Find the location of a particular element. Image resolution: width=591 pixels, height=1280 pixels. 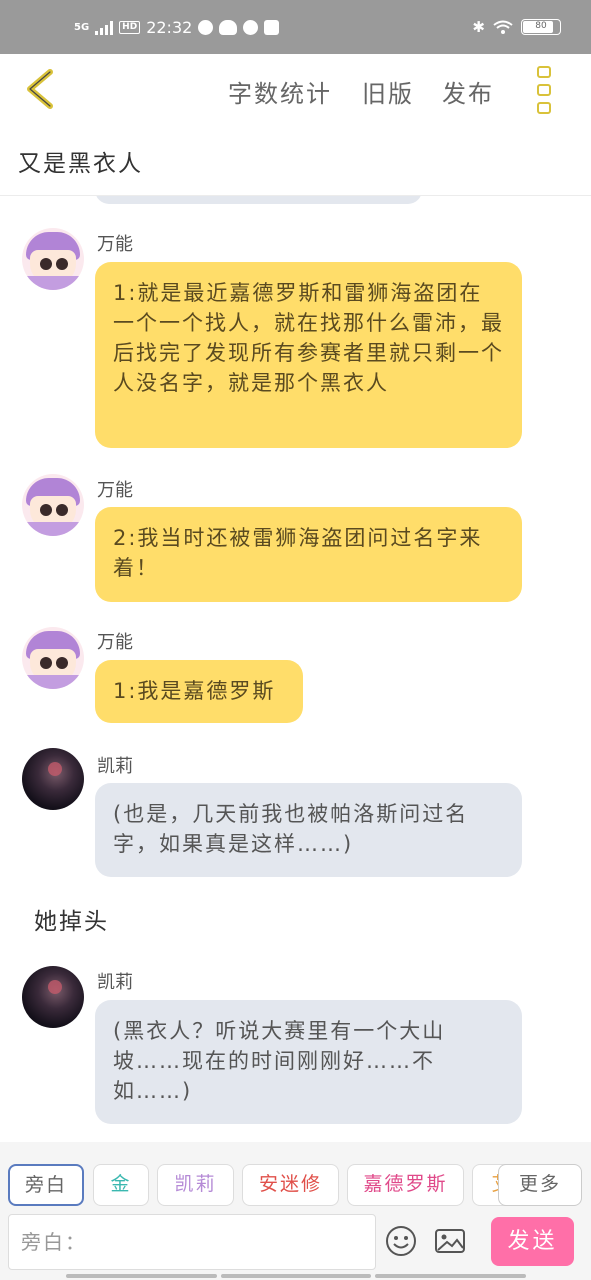

gesture-bar is located at coordinates (296, 1276).